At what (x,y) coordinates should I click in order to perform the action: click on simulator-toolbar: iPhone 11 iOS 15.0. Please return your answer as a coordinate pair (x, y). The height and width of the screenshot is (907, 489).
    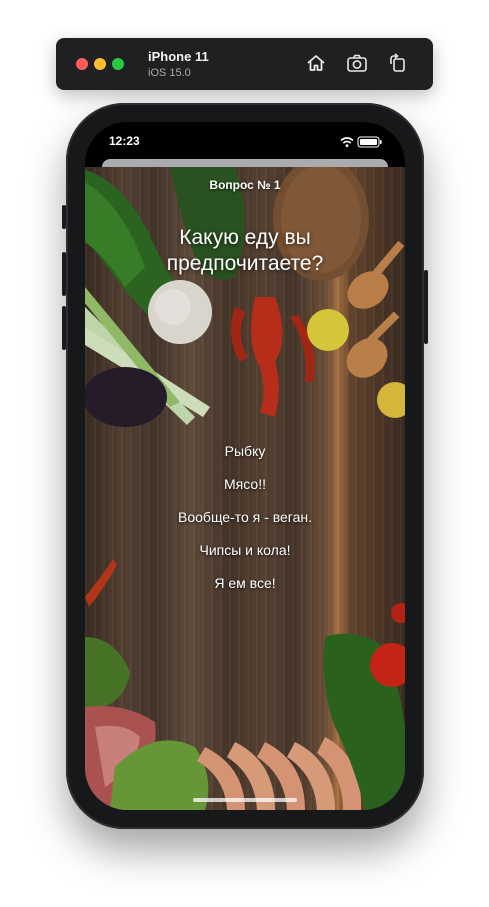
    Looking at the image, I should click on (244, 64).